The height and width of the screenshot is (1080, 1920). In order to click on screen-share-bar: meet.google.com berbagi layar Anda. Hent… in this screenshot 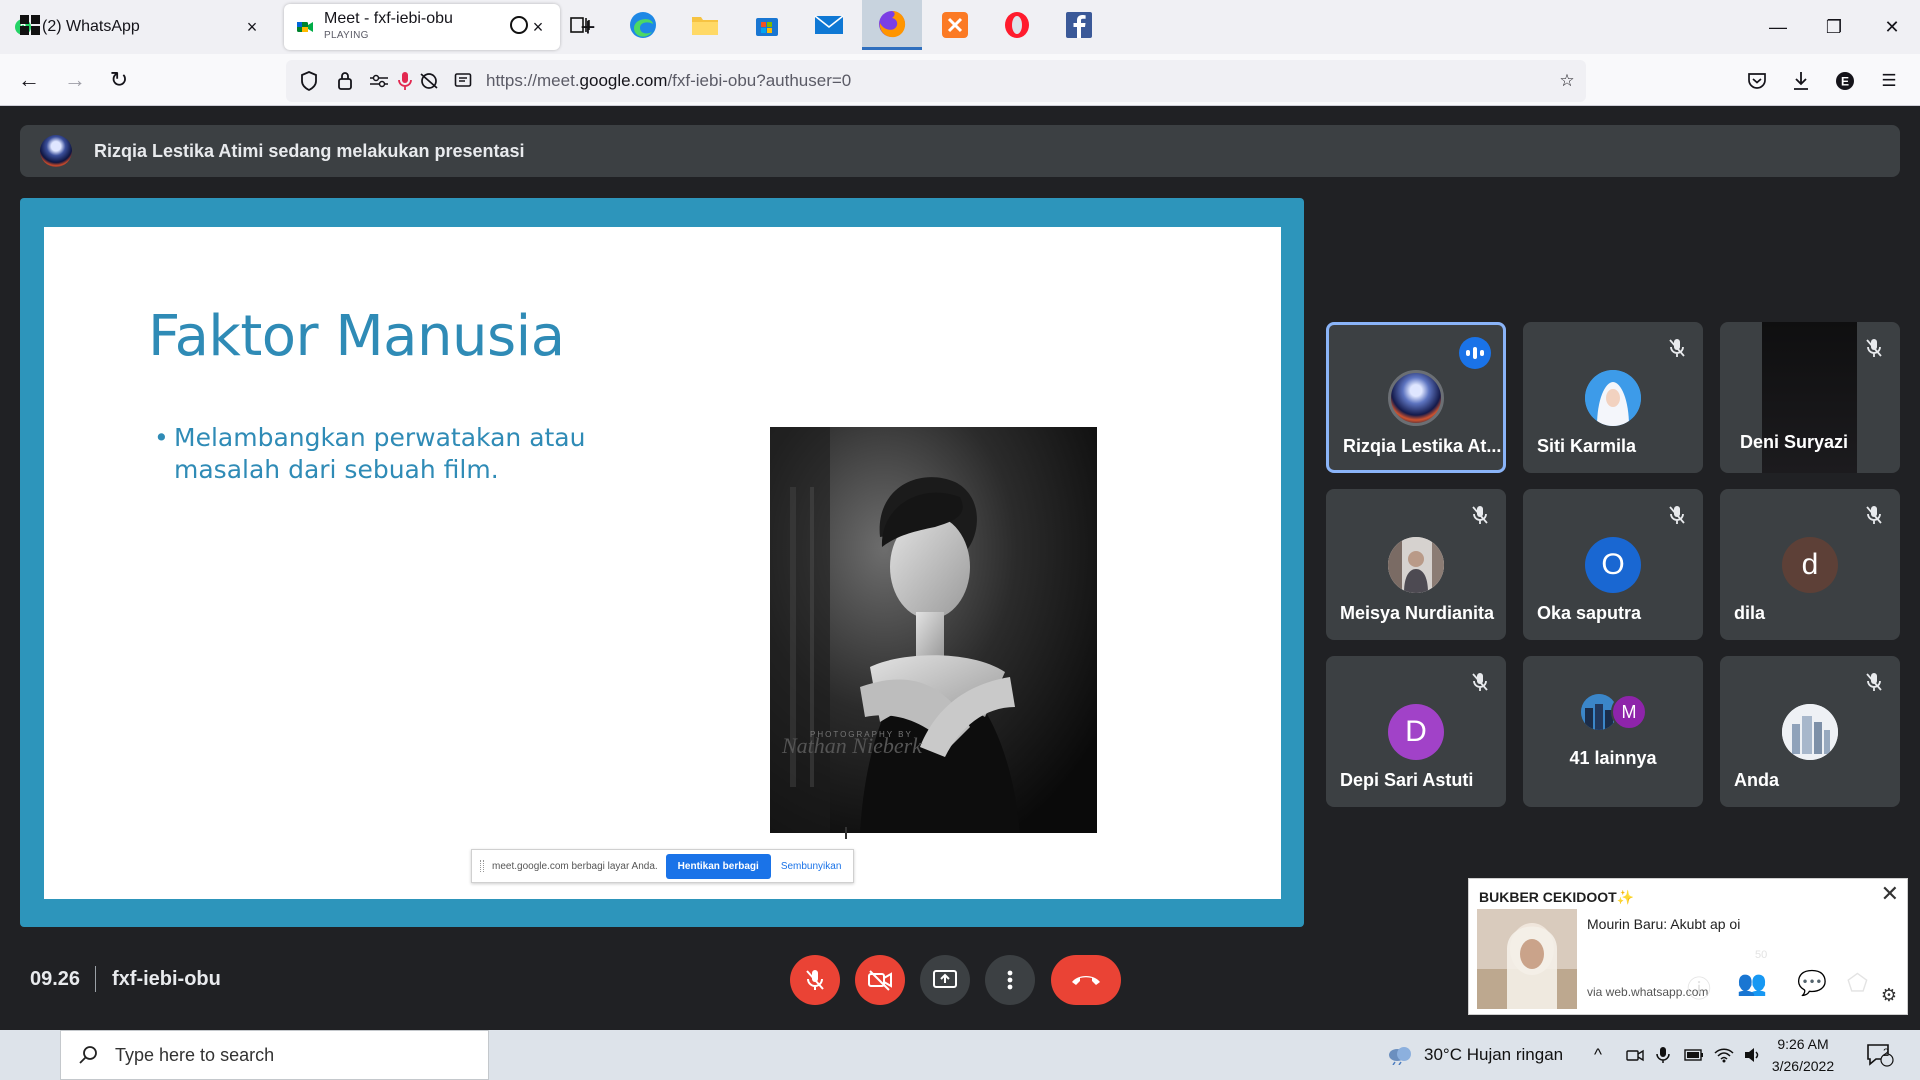, I will do `click(662, 866)`.